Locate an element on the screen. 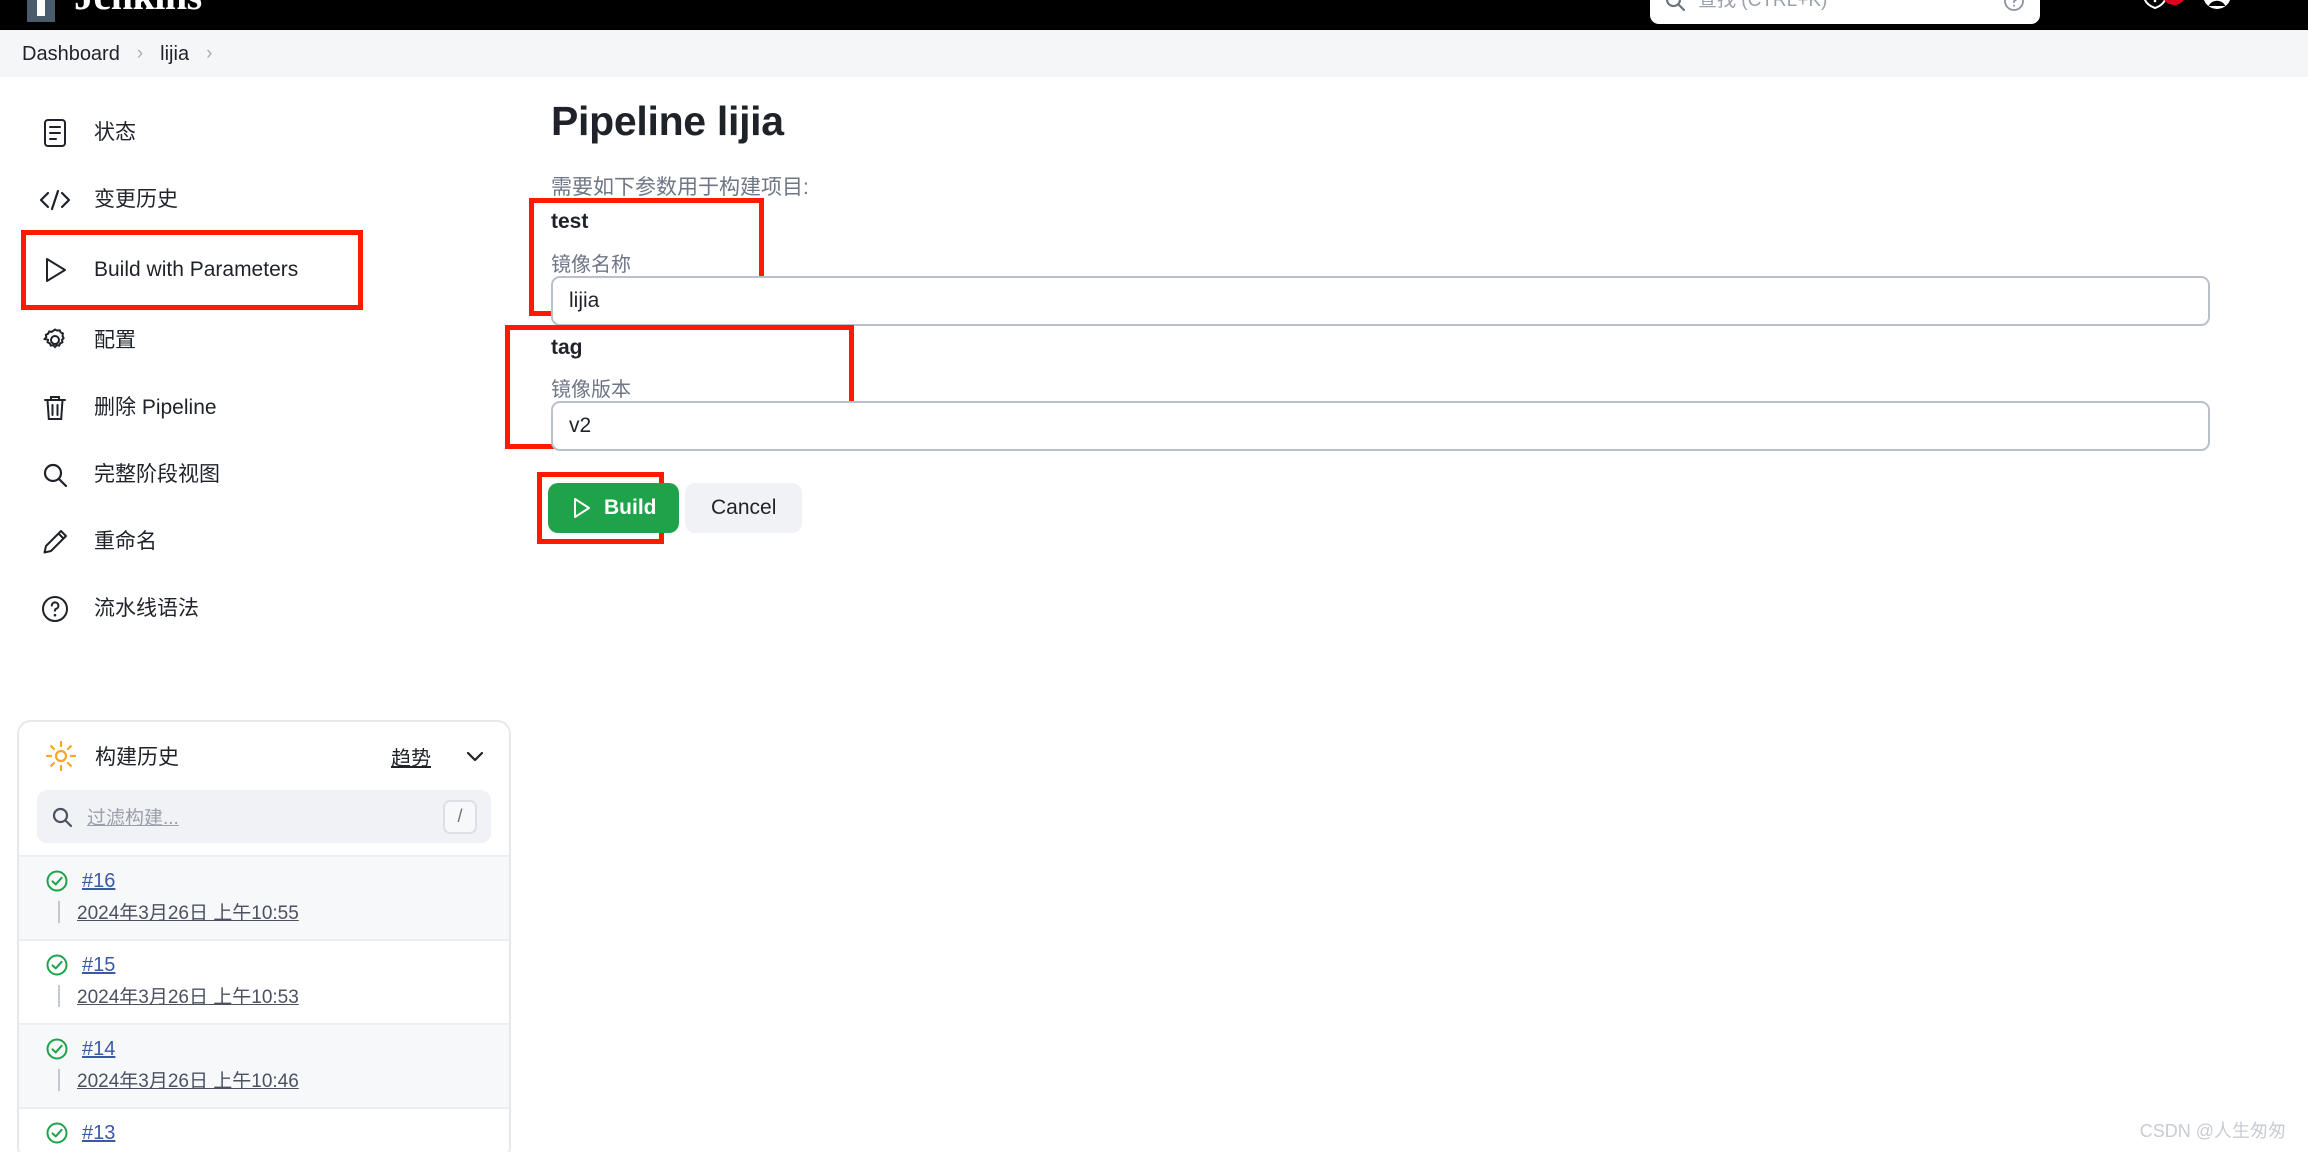 This screenshot has width=2308, height=1152. build-number-link: #14 is located at coordinates (98, 1049).